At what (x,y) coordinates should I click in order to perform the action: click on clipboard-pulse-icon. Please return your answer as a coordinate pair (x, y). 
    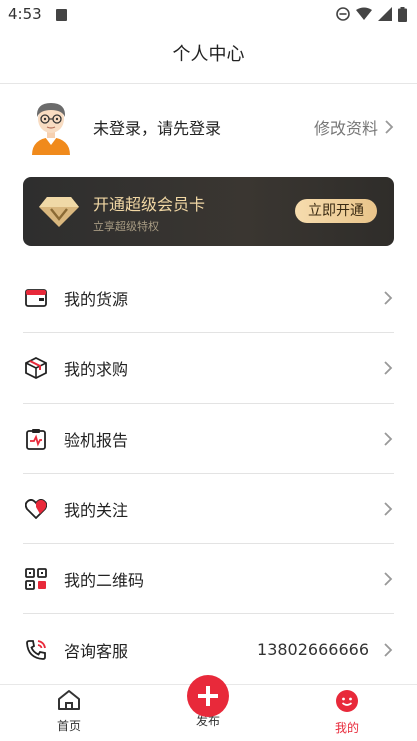
    Looking at the image, I should click on (36, 439).